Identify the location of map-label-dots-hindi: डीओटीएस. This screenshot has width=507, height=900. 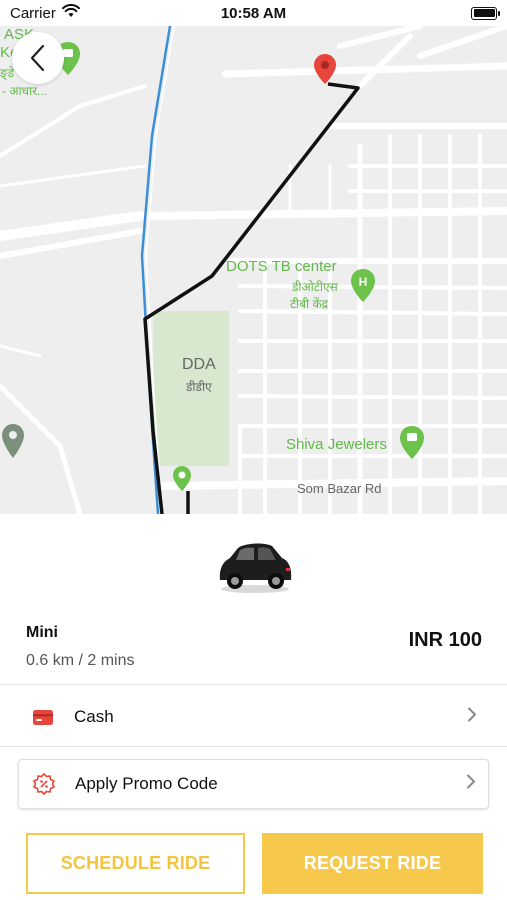
(315, 287).